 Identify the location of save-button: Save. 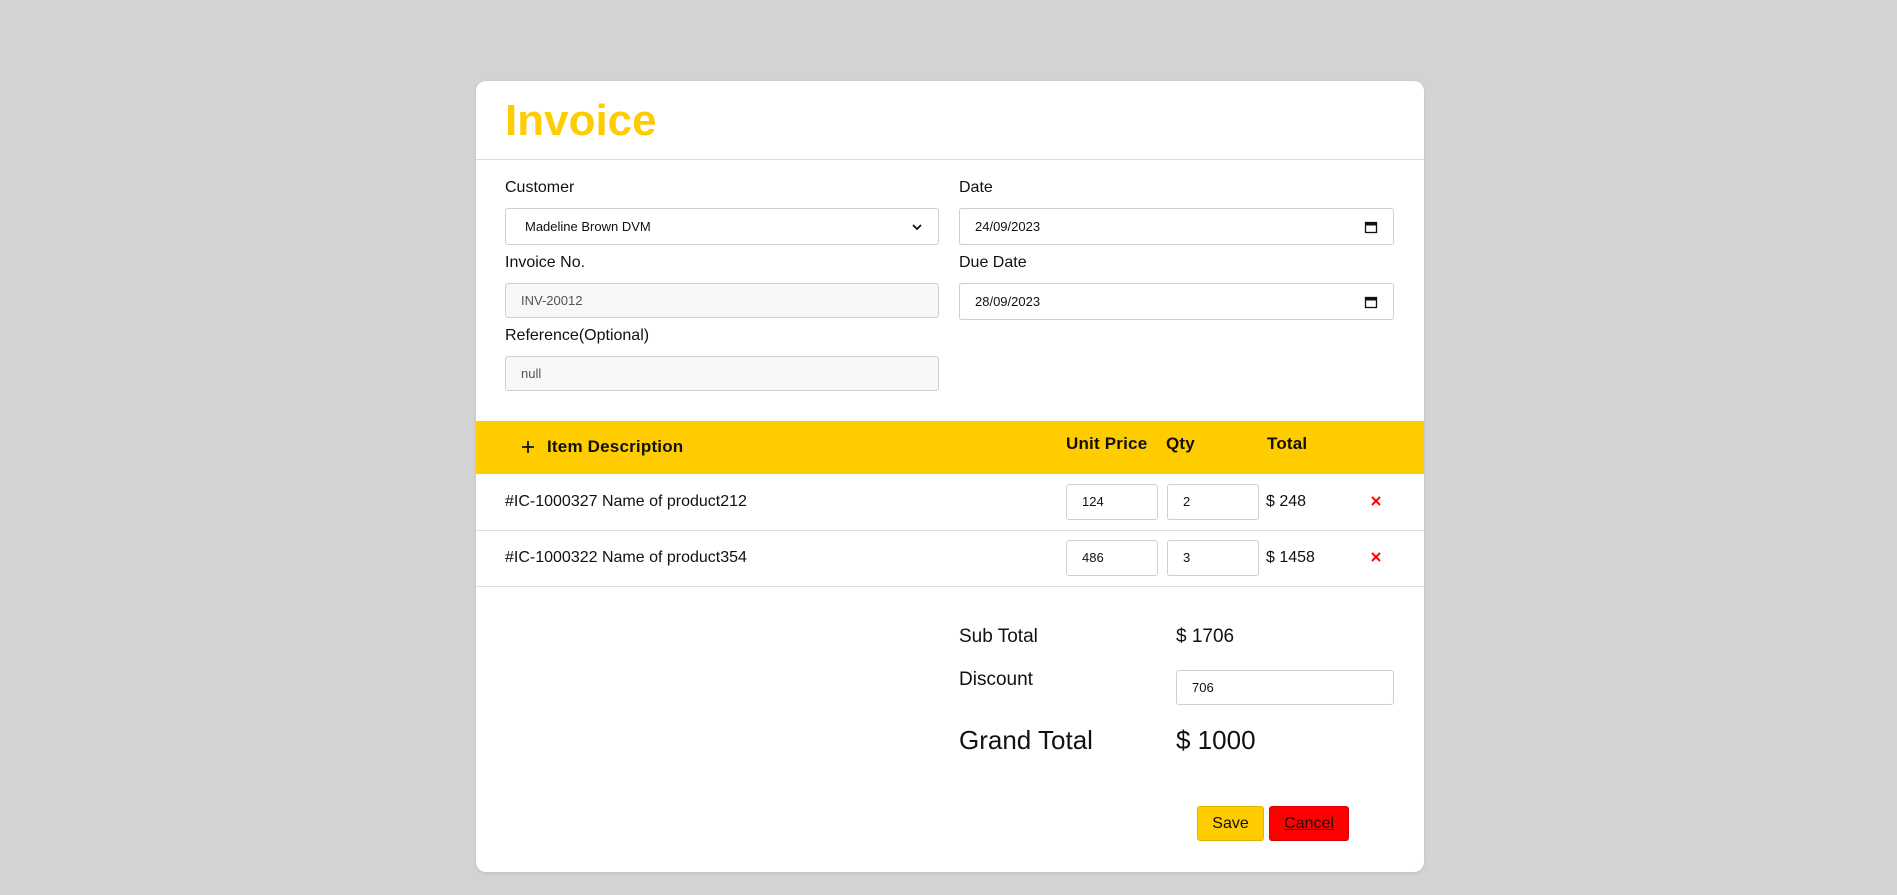
(1230, 823).